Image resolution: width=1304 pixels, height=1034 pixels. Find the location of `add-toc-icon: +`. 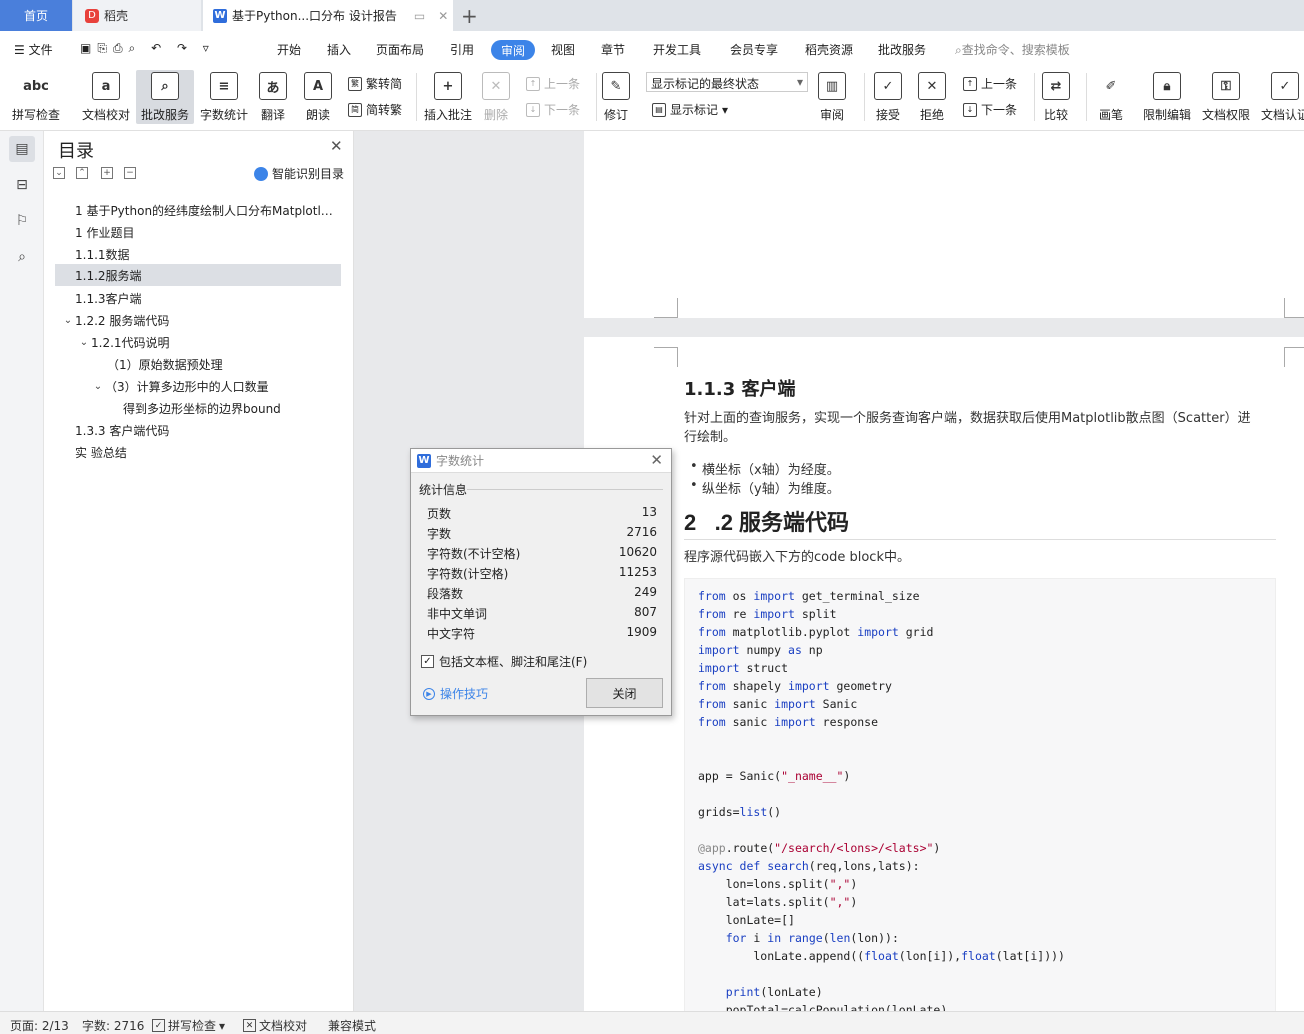

add-toc-icon: + is located at coordinates (107, 173).